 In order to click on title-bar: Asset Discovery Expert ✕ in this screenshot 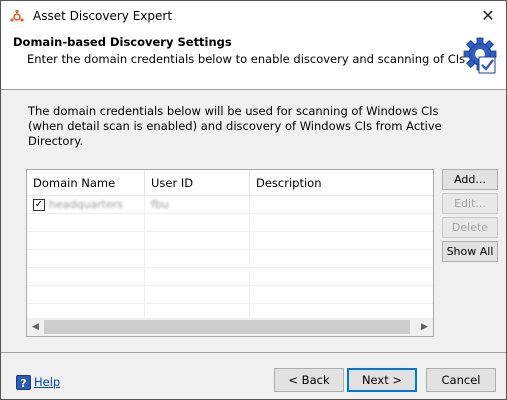, I will do `click(253, 16)`.